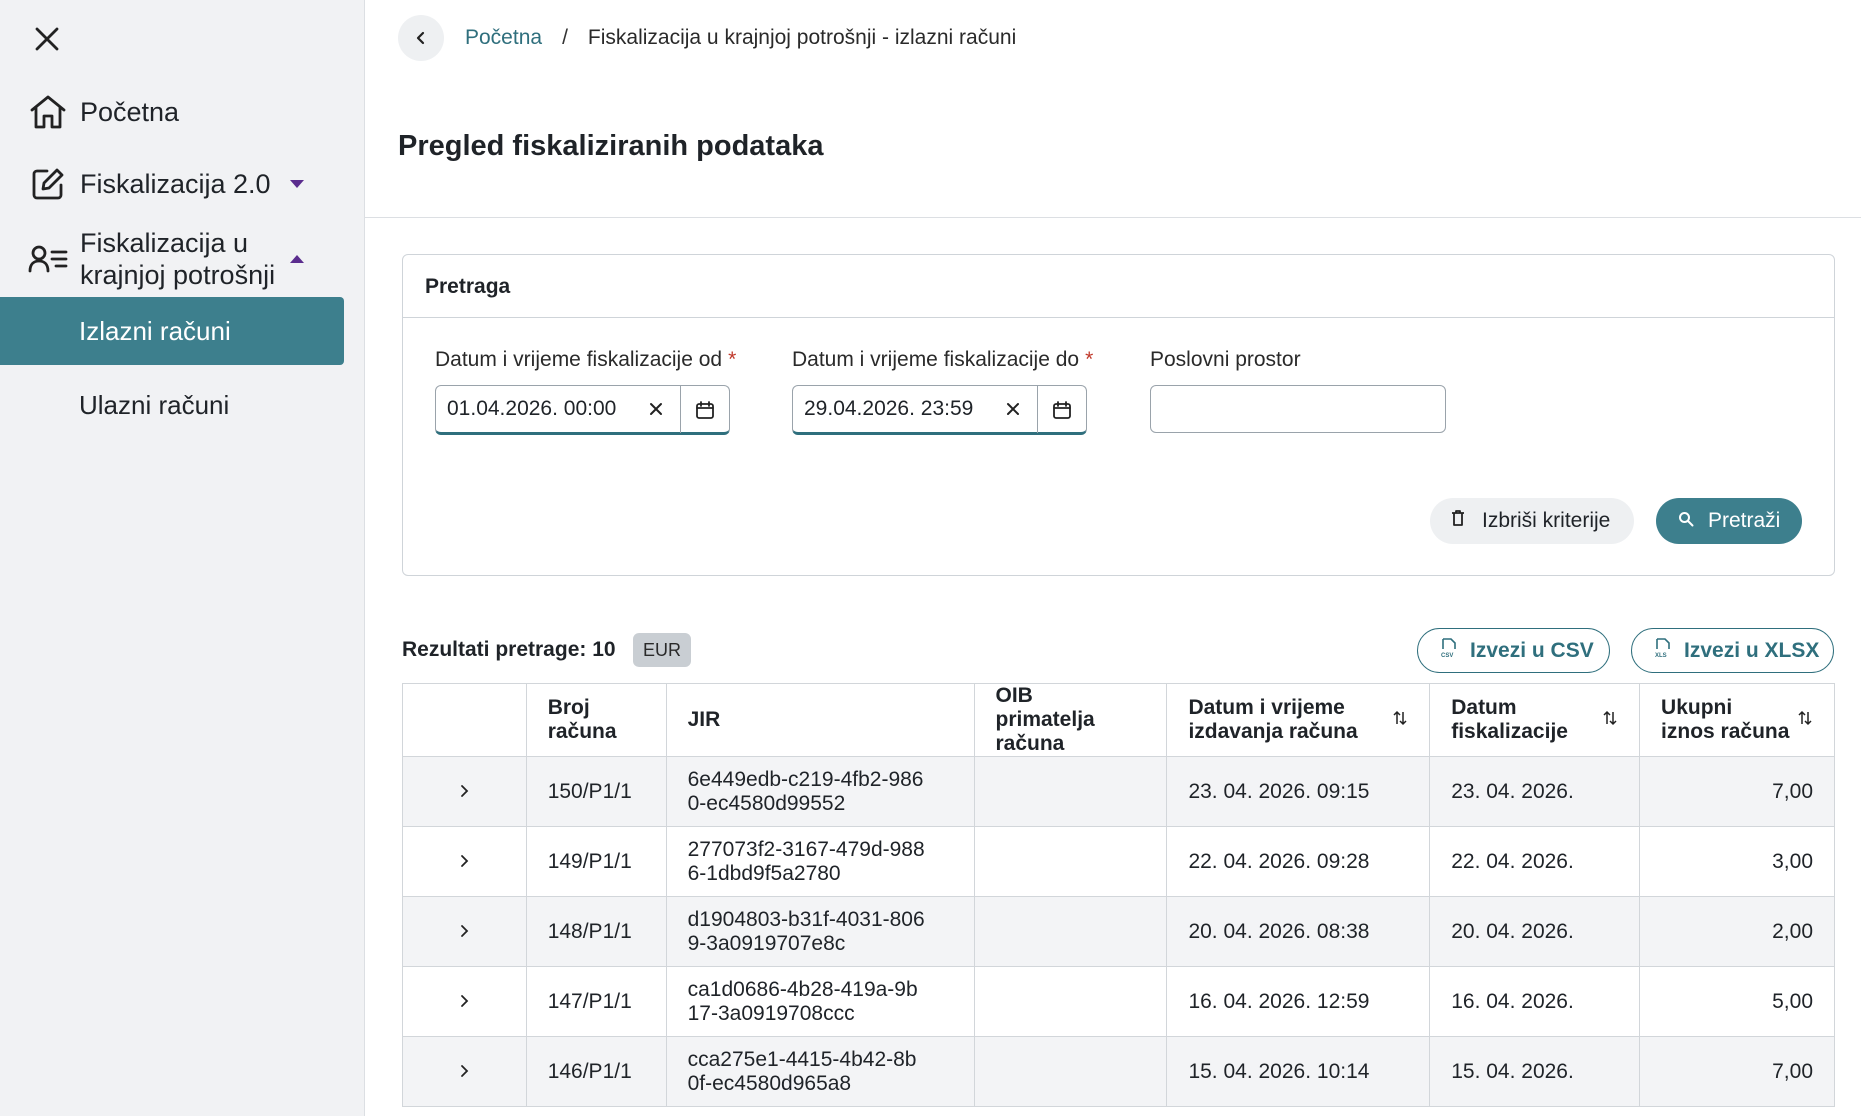 Image resolution: width=1861 pixels, height=1116 pixels. Describe the element at coordinates (531, 409) in the screenshot. I see `date-from-value: 01.04.2026. 00:00` at that location.